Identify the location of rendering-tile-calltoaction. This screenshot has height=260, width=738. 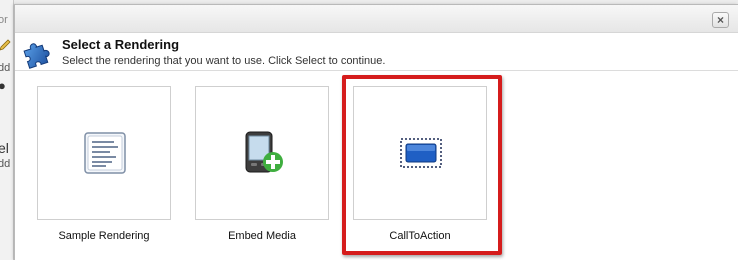
(420, 153).